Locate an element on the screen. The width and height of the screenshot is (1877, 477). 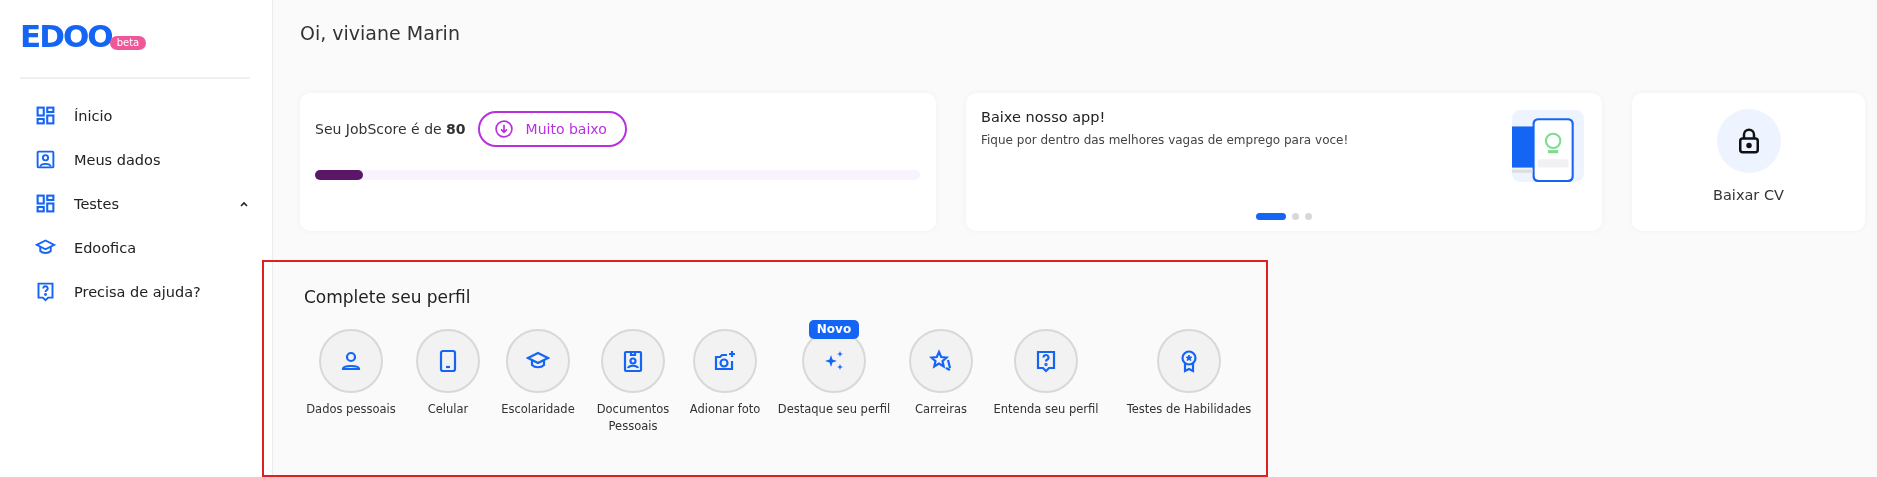
jobscore-text: Seu JobScore é de 80 is located at coordinates (390, 129).